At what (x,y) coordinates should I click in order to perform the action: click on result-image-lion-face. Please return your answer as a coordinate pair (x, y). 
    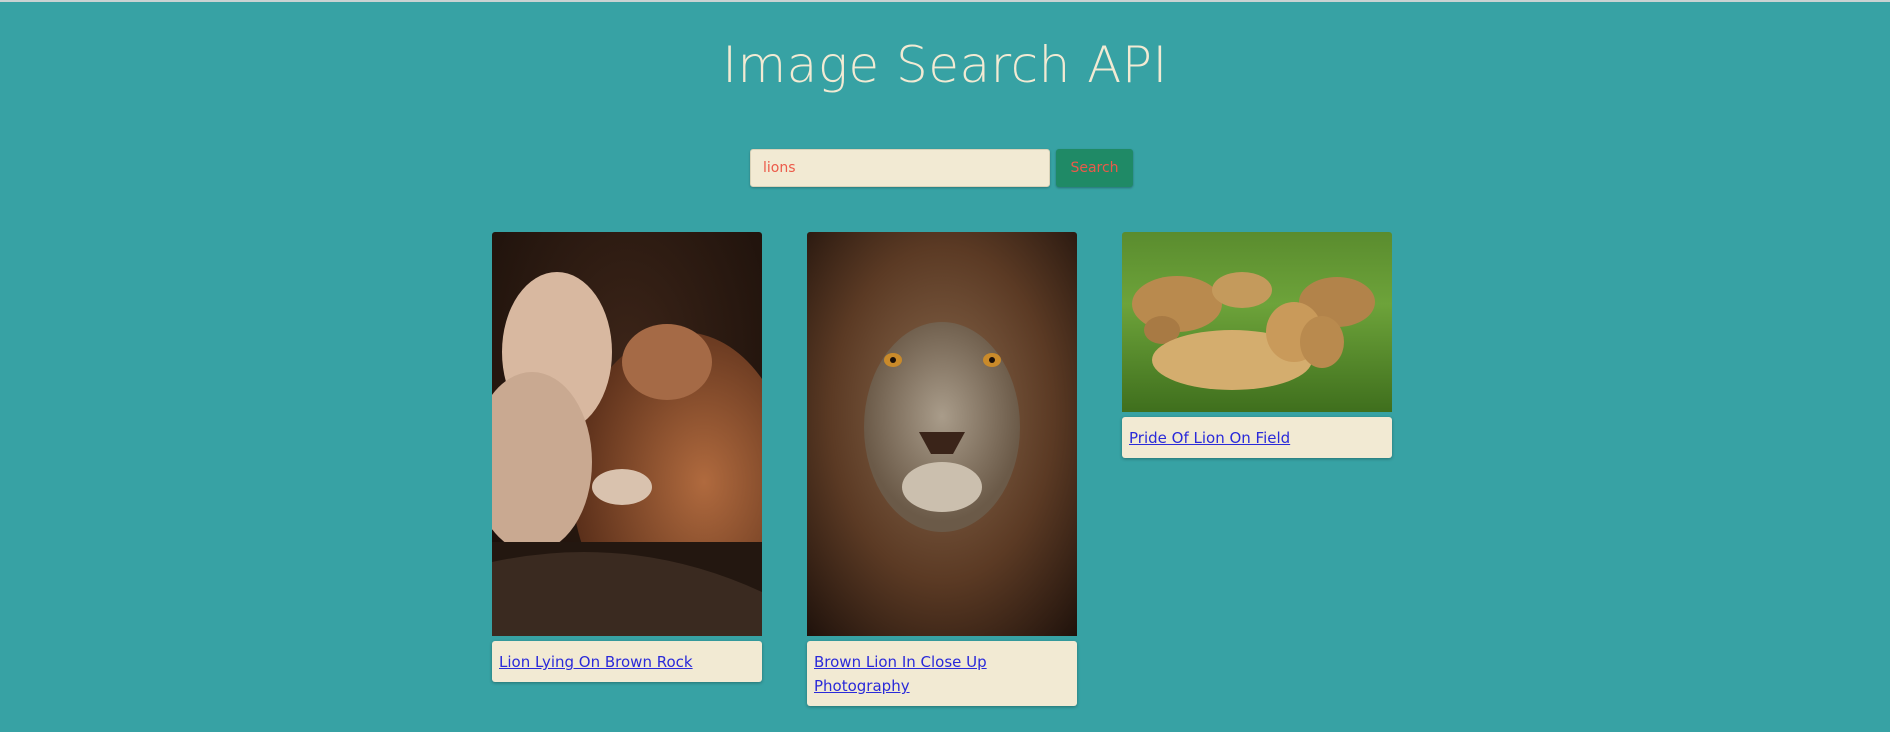
    Looking at the image, I should click on (942, 434).